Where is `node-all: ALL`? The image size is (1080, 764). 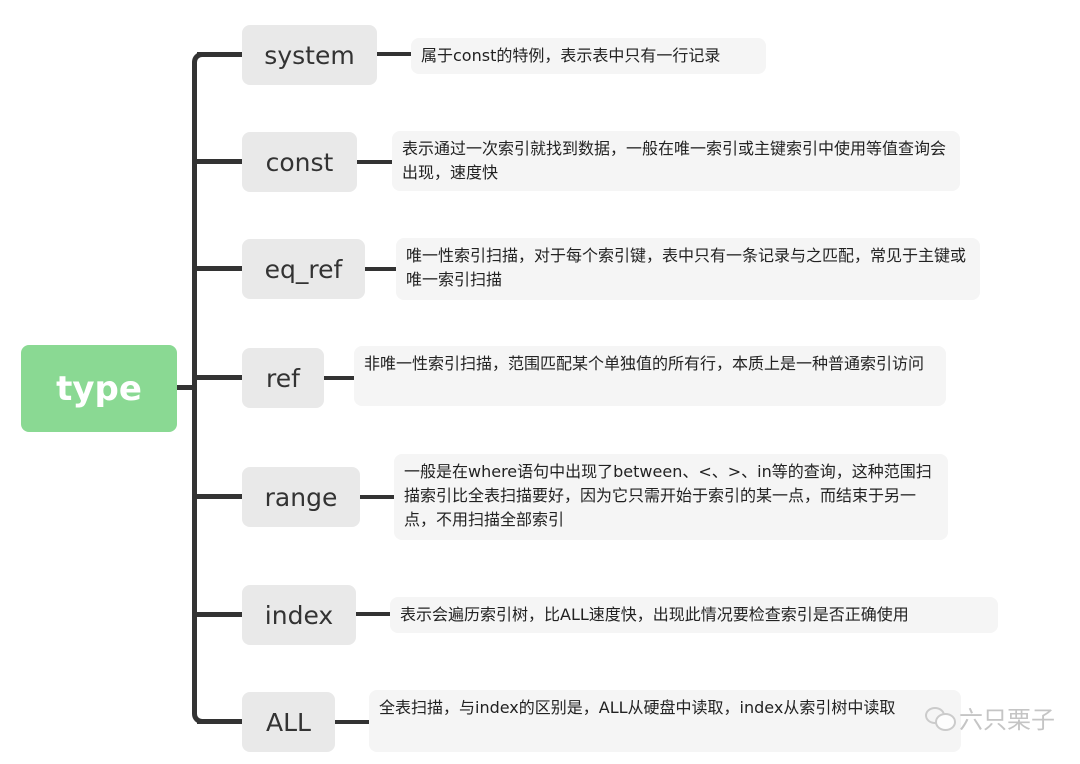
node-all: ALL is located at coordinates (288, 722).